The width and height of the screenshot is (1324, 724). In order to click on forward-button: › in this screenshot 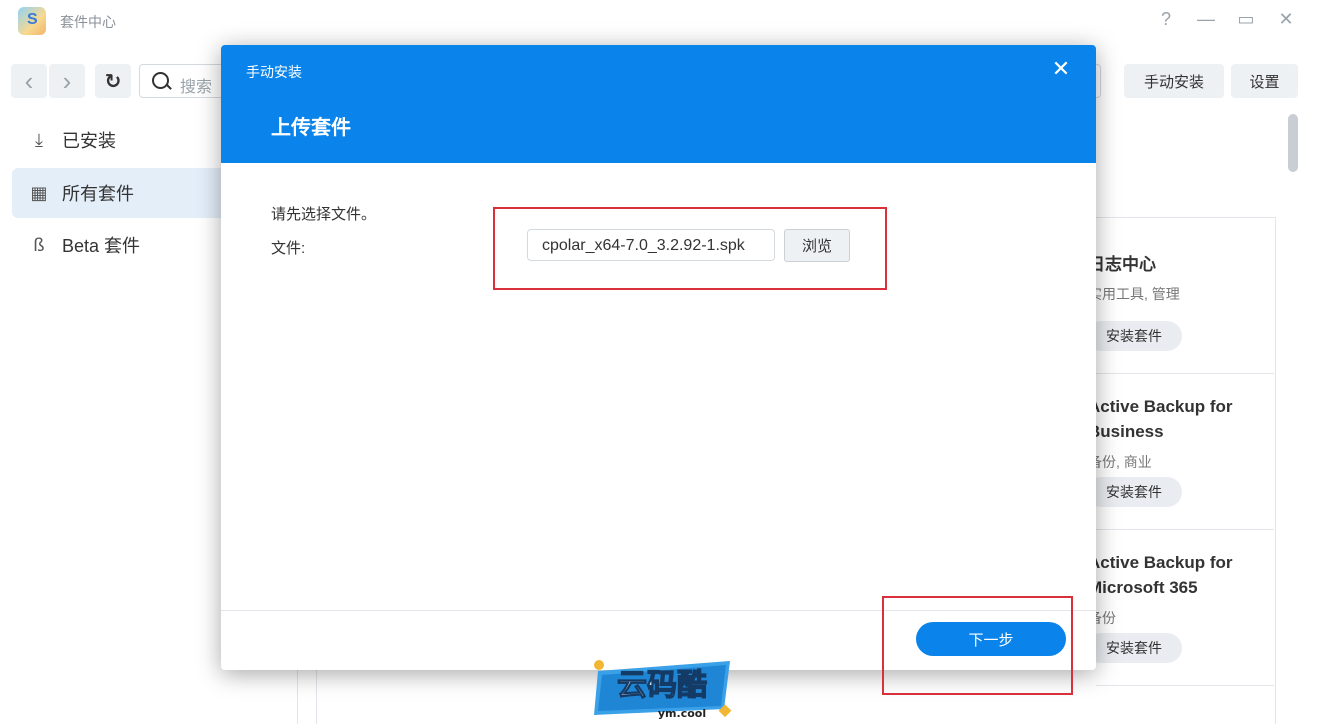, I will do `click(67, 81)`.